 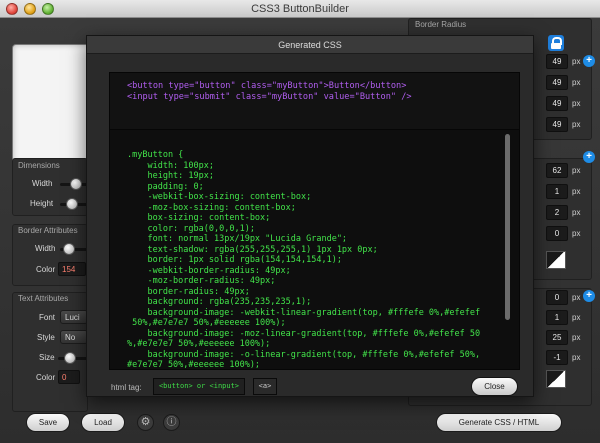 I want to click on font-select: Luci, so click(x=74, y=317).